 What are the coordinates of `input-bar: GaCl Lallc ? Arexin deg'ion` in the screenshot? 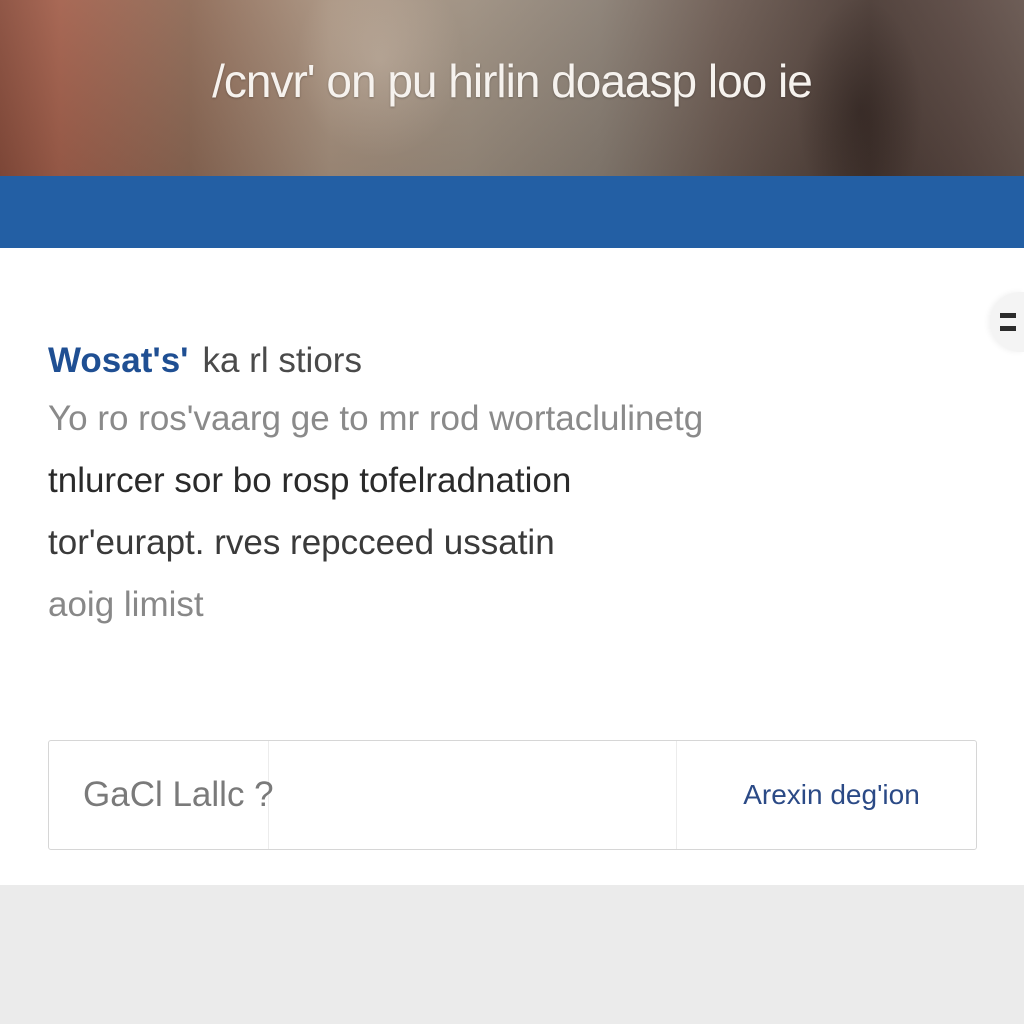 It's located at (512, 795).